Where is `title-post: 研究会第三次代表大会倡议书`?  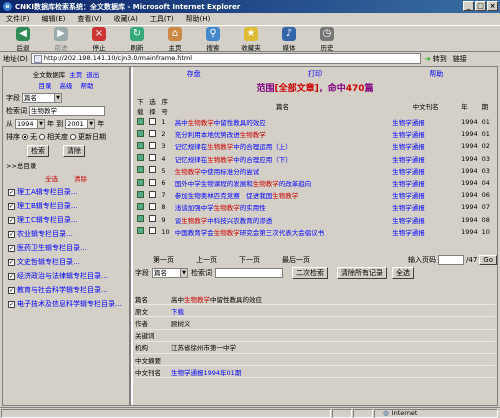
title-post: 研究会第三次代表大会倡议书 is located at coordinates (282, 233).